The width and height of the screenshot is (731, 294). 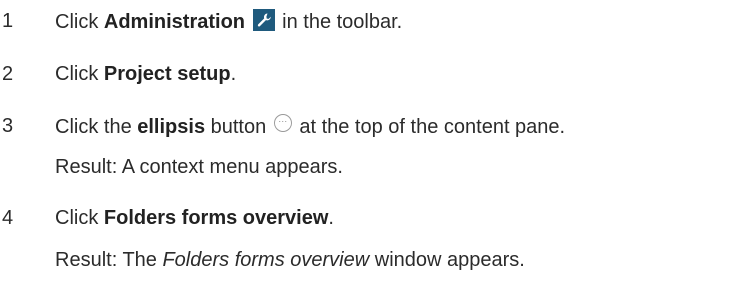 What do you see at coordinates (8, 126) in the screenshot?
I see `step-number: 3` at bounding box center [8, 126].